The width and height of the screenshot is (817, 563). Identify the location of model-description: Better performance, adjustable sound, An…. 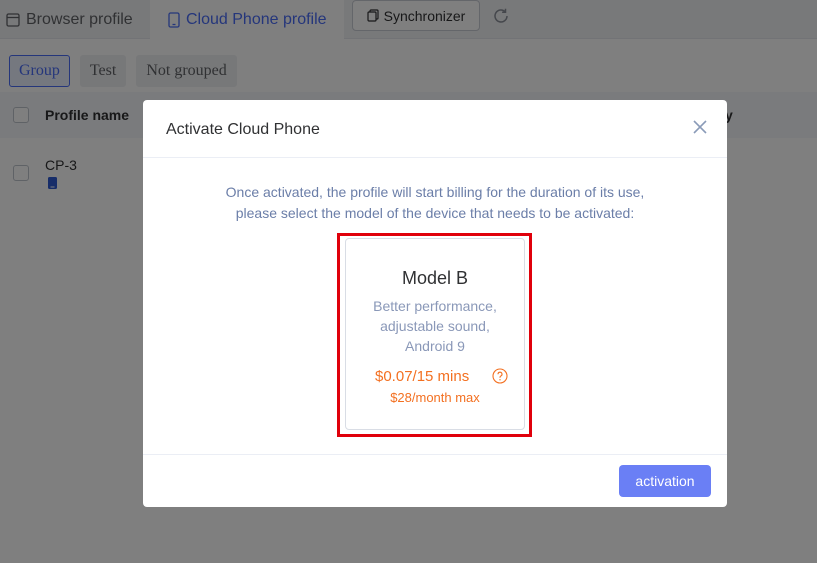
(435, 326).